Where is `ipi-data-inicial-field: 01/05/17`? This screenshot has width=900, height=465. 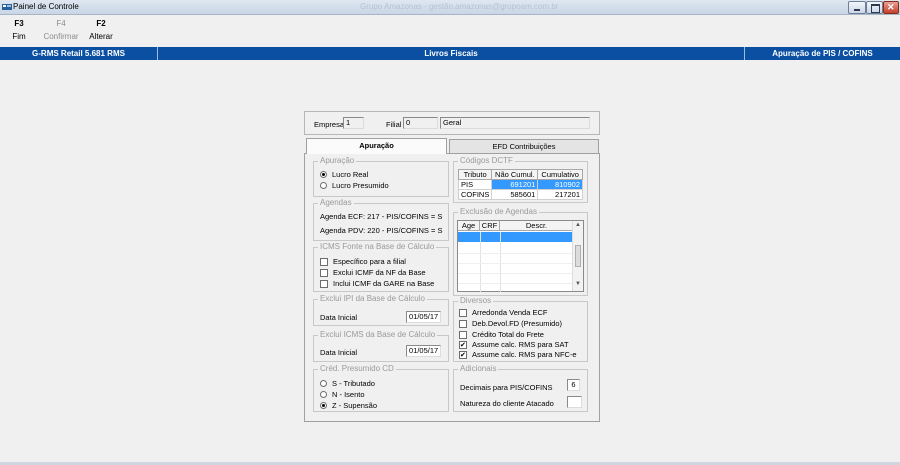
ipi-data-inicial-field: 01/05/17 is located at coordinates (423, 317).